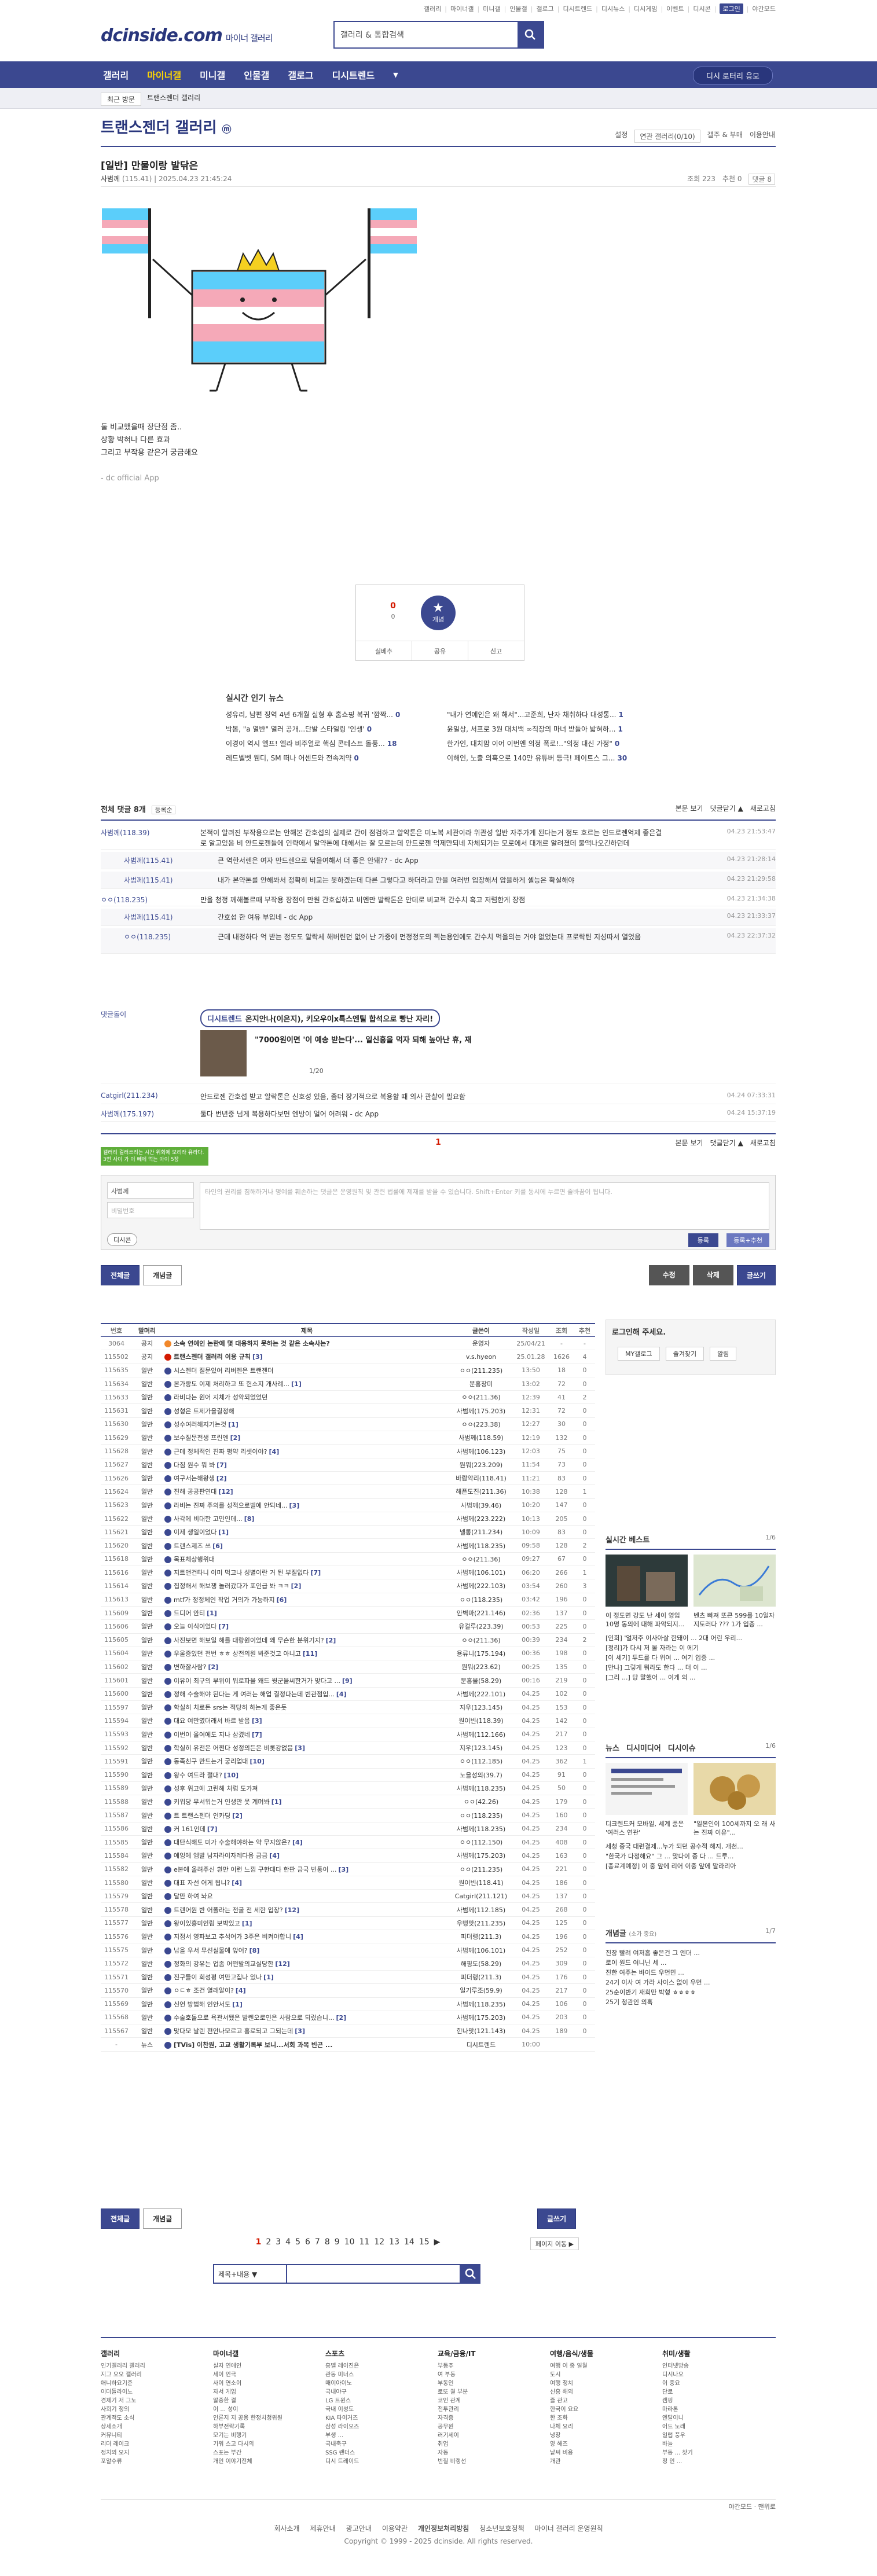 The width and height of the screenshot is (877, 2576). Describe the element at coordinates (348, 1776) in the screenshot. I see `table-row: 115590 일반 왕수 여드라 절대? [10] 노을성의(39.7) 04.25 91 0` at that location.